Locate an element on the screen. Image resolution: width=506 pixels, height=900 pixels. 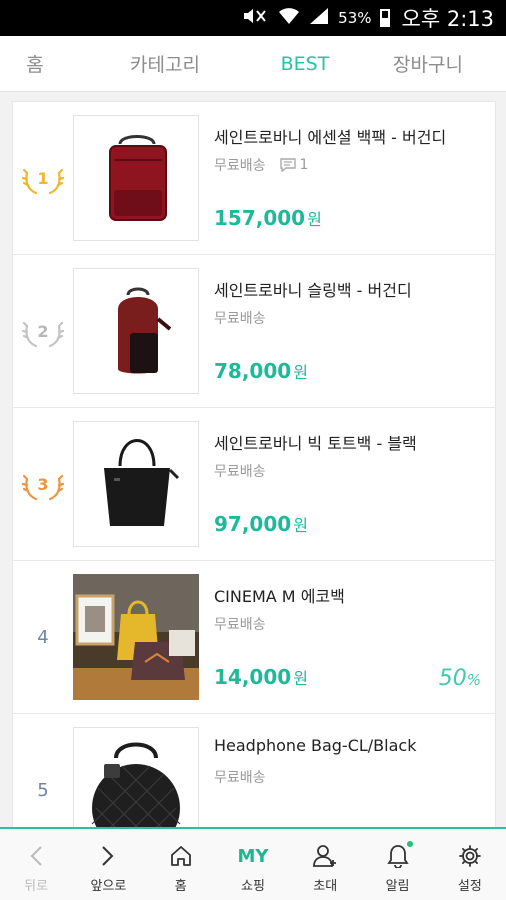
top-tab-bar: 홈 카테고리 BEST 장바구니 is located at coordinates (253, 64).